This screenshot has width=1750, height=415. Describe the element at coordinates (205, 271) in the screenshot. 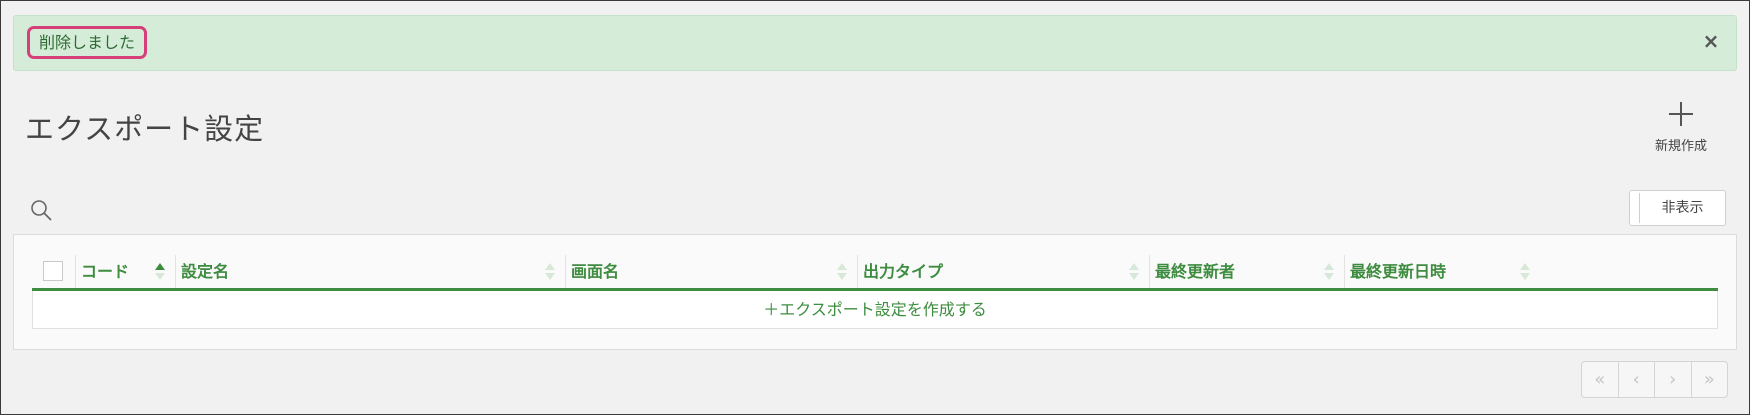

I see `column-header-label: 設定名` at that location.